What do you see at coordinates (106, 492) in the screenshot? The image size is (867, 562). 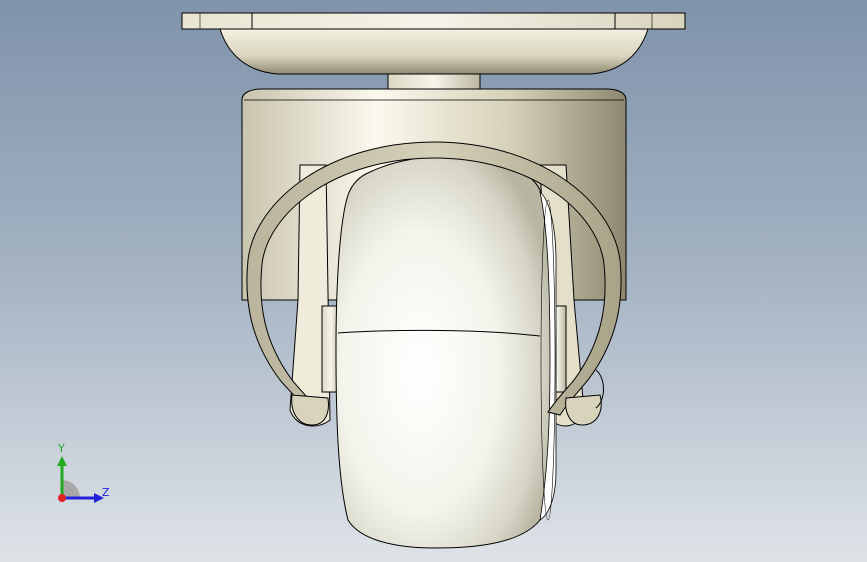 I see `z-axis-label: Z` at bounding box center [106, 492].